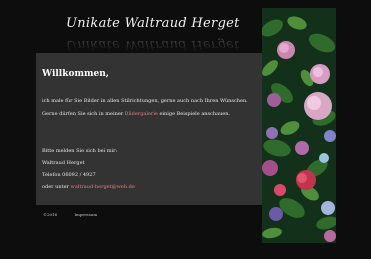 This screenshot has height=259, width=371. Describe the element at coordinates (55, 187) in the screenshot. I see `contact-email-prefix: oder unter` at that location.